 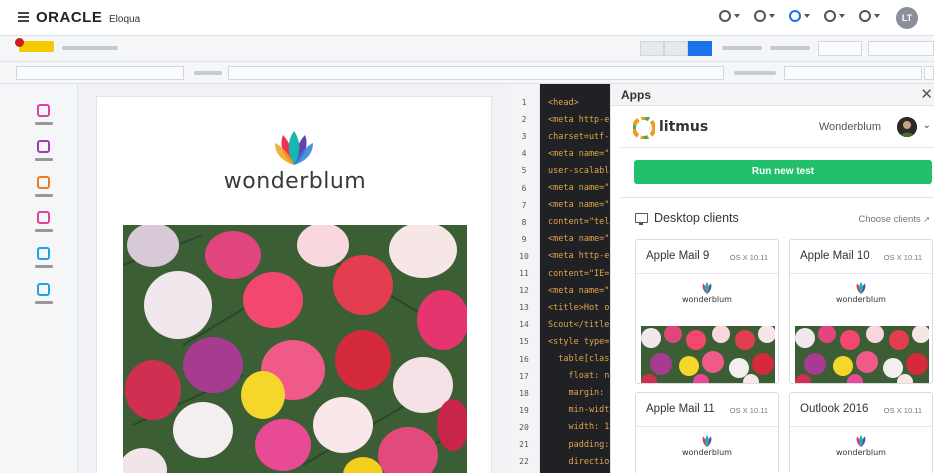 What do you see at coordinates (790, 48) in the screenshot?
I see `toolbar-label` at bounding box center [790, 48].